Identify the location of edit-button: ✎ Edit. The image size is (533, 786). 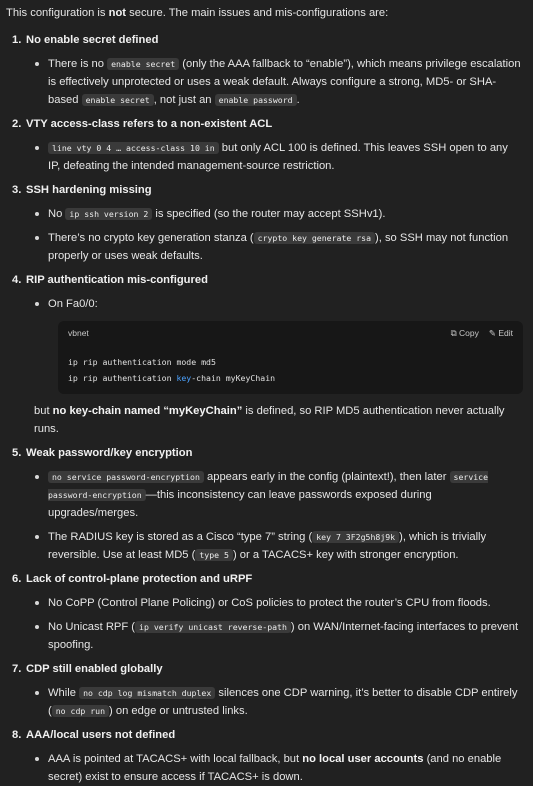
(501, 333).